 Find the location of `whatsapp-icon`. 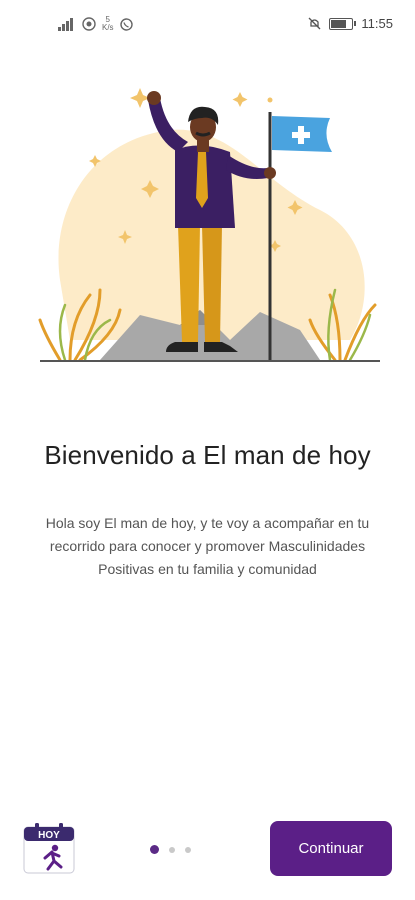

whatsapp-icon is located at coordinates (126, 24).